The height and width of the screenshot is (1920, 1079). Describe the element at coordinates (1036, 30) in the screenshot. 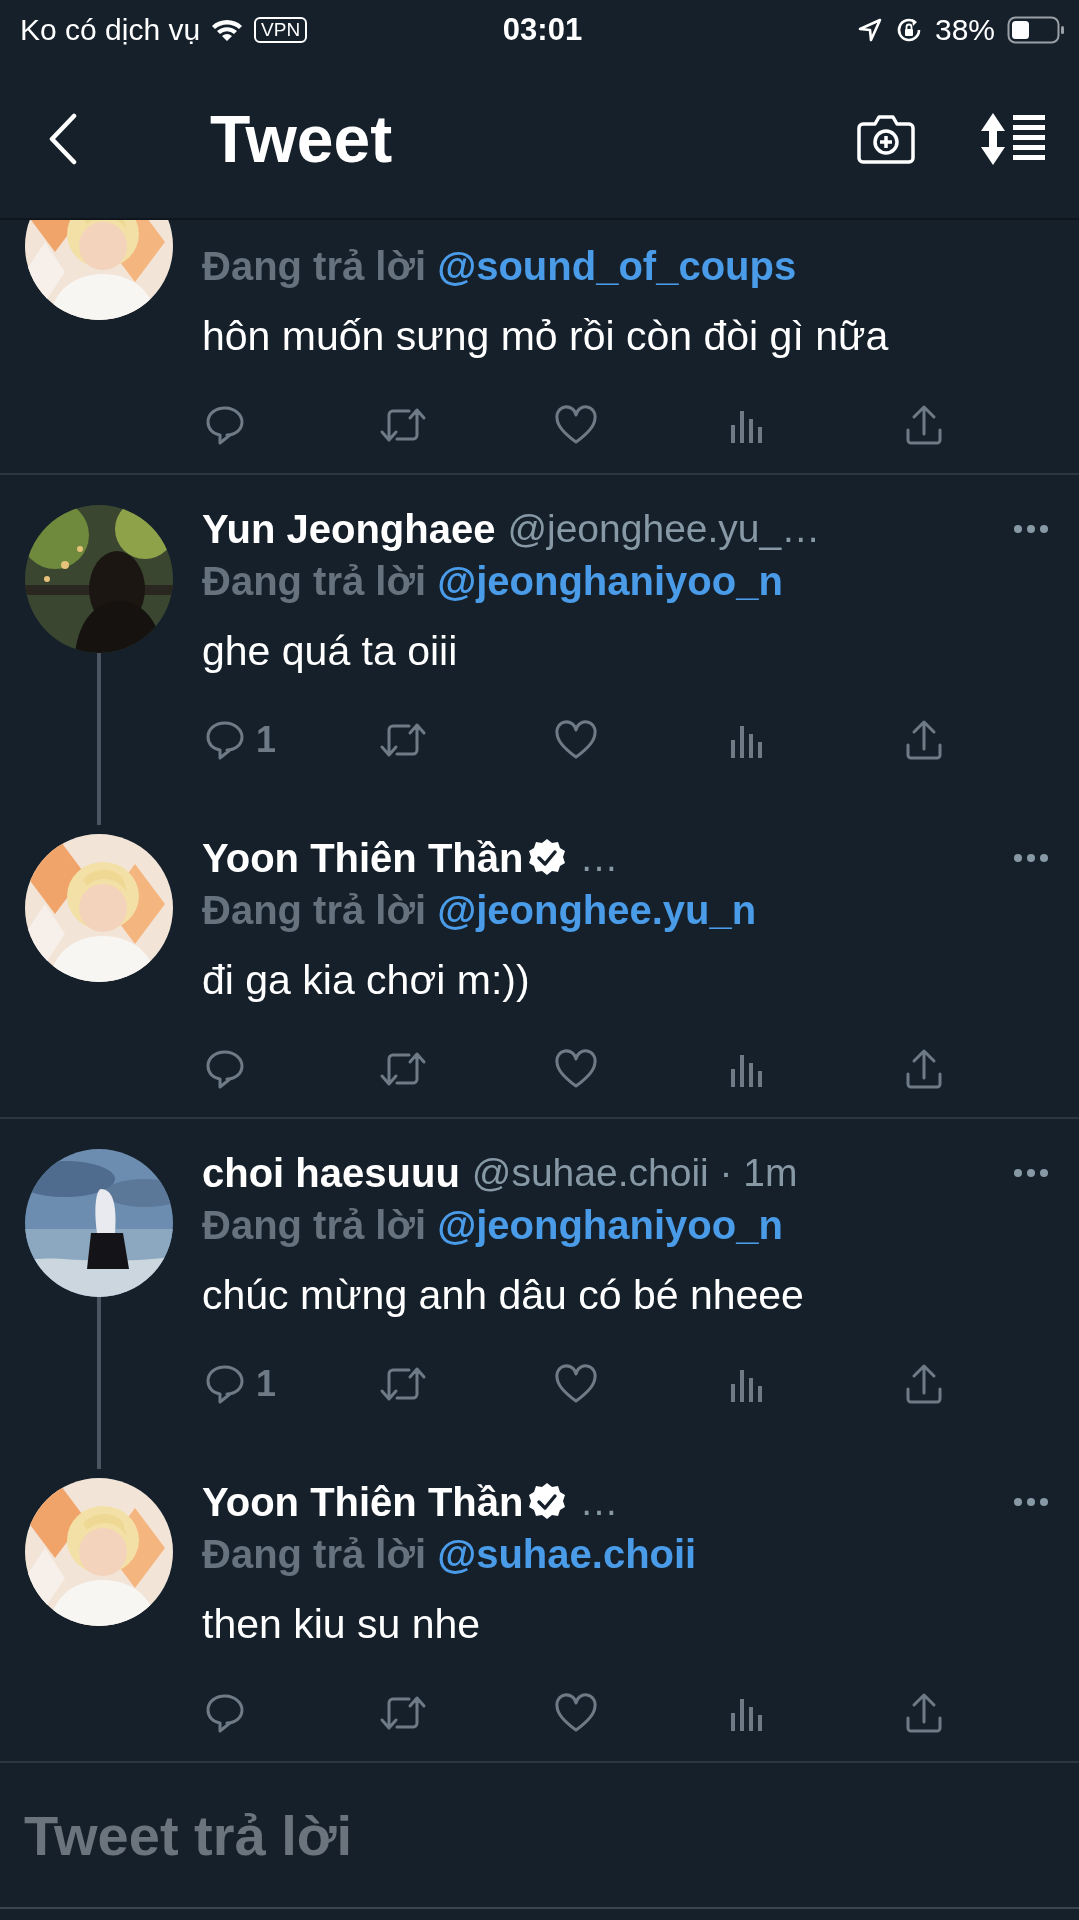

I see `battery-icon` at that location.